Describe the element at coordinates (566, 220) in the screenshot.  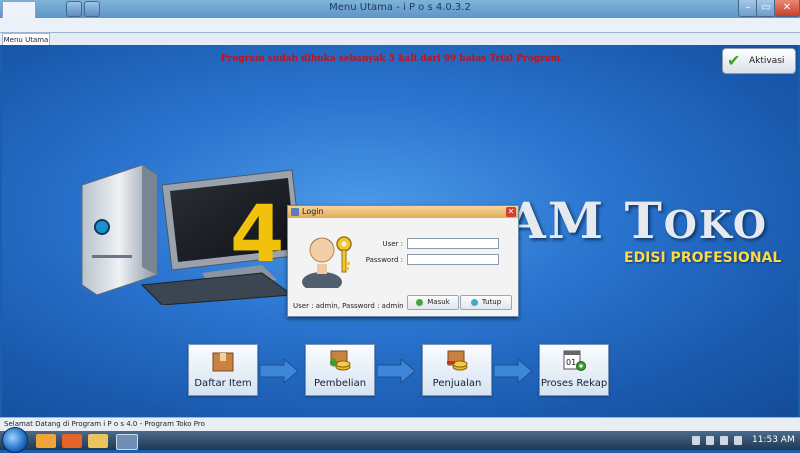
I see `brand-title-part: AM` at that location.